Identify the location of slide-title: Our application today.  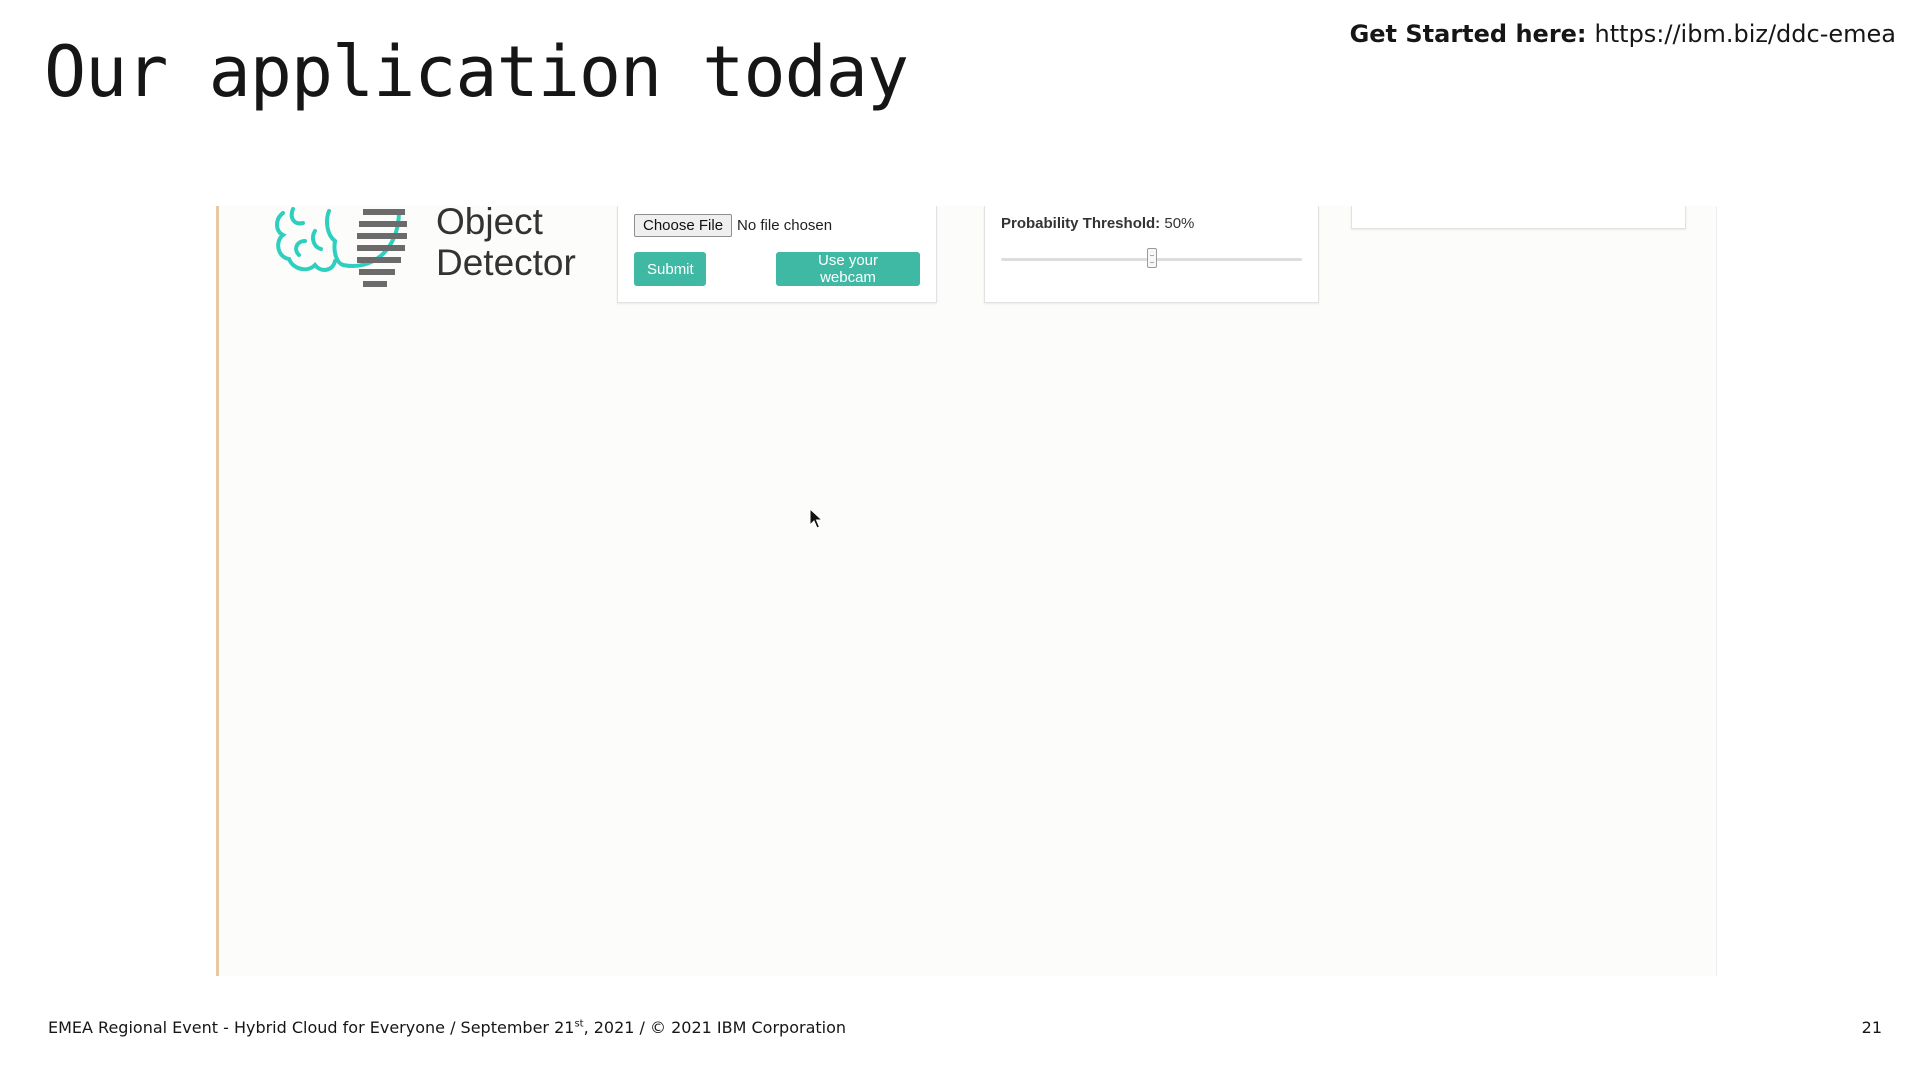
(476, 72).